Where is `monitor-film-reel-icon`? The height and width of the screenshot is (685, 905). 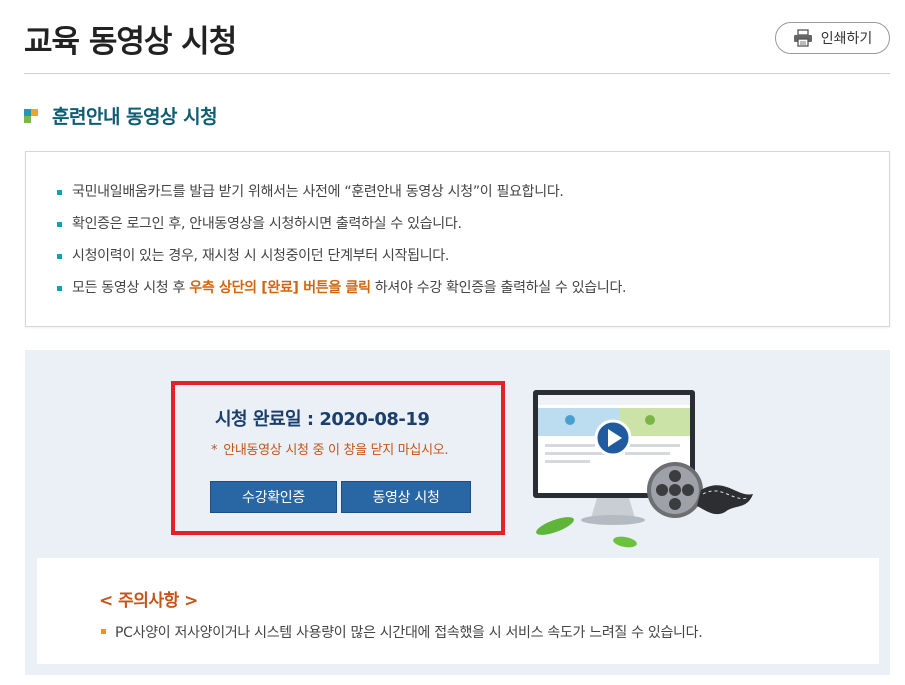 monitor-film-reel-icon is located at coordinates (645, 471).